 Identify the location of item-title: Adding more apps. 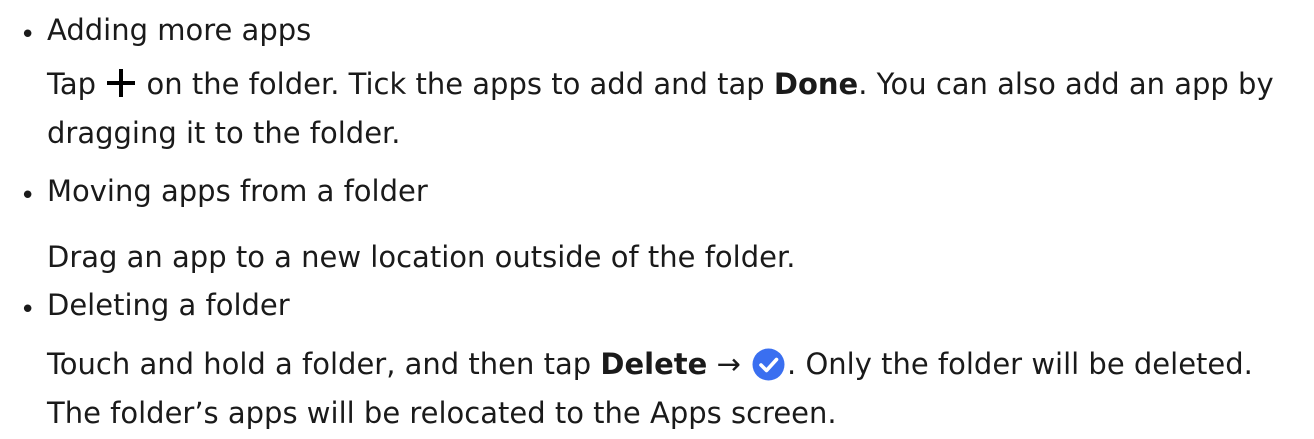
(179, 30).